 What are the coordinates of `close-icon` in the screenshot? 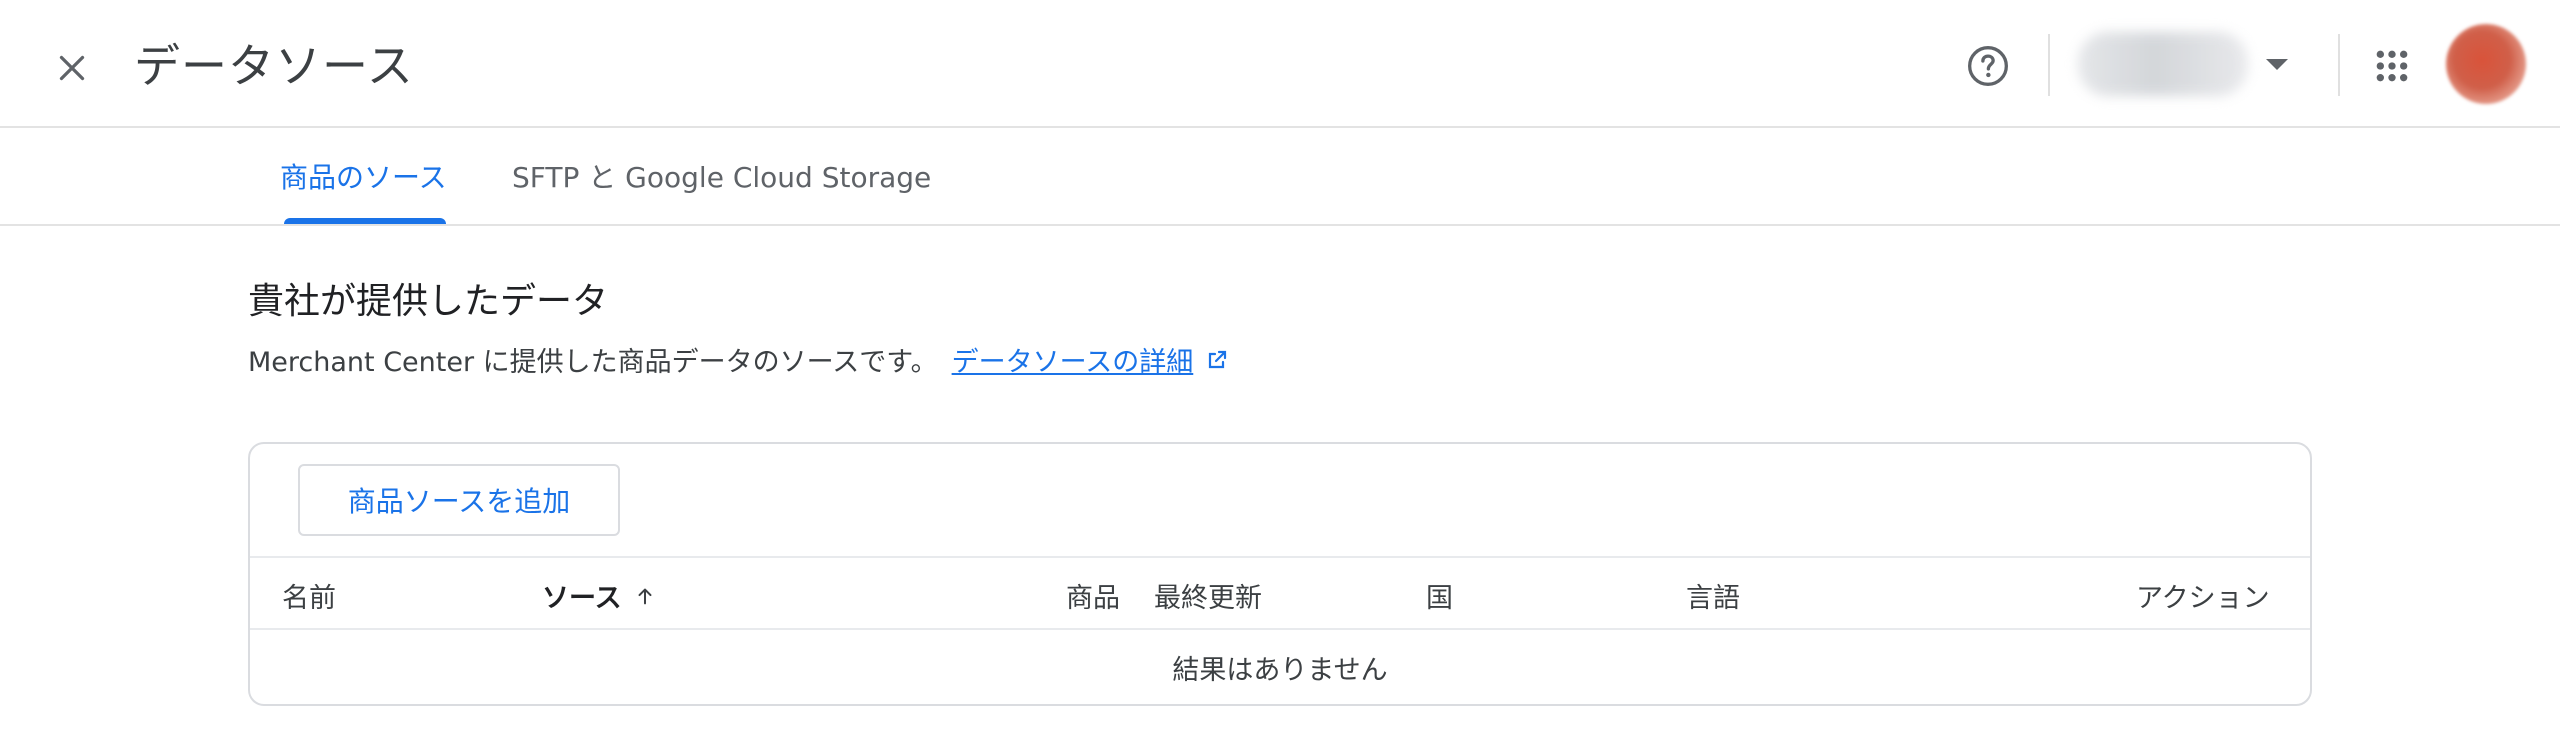 It's located at (72, 68).